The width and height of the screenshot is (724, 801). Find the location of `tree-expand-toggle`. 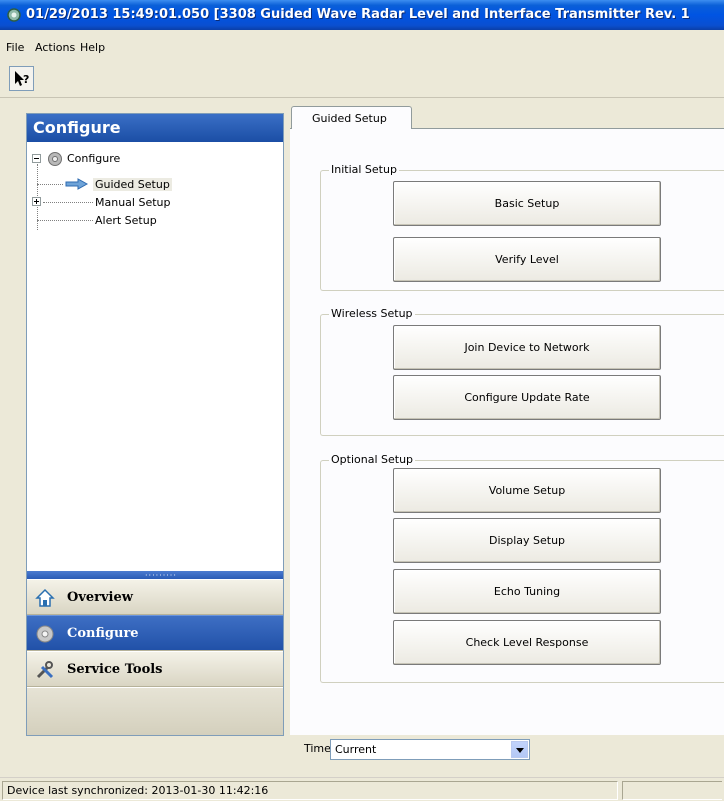

tree-expand-toggle is located at coordinates (36, 201).